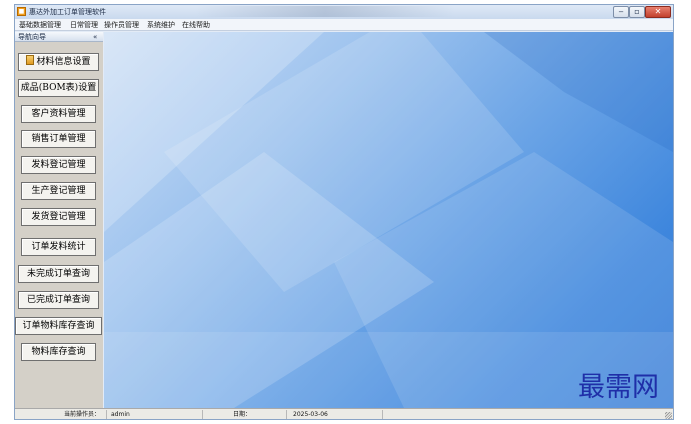  What do you see at coordinates (325, 11) in the screenshot?
I see `title-bar-shadow` at bounding box center [325, 11].